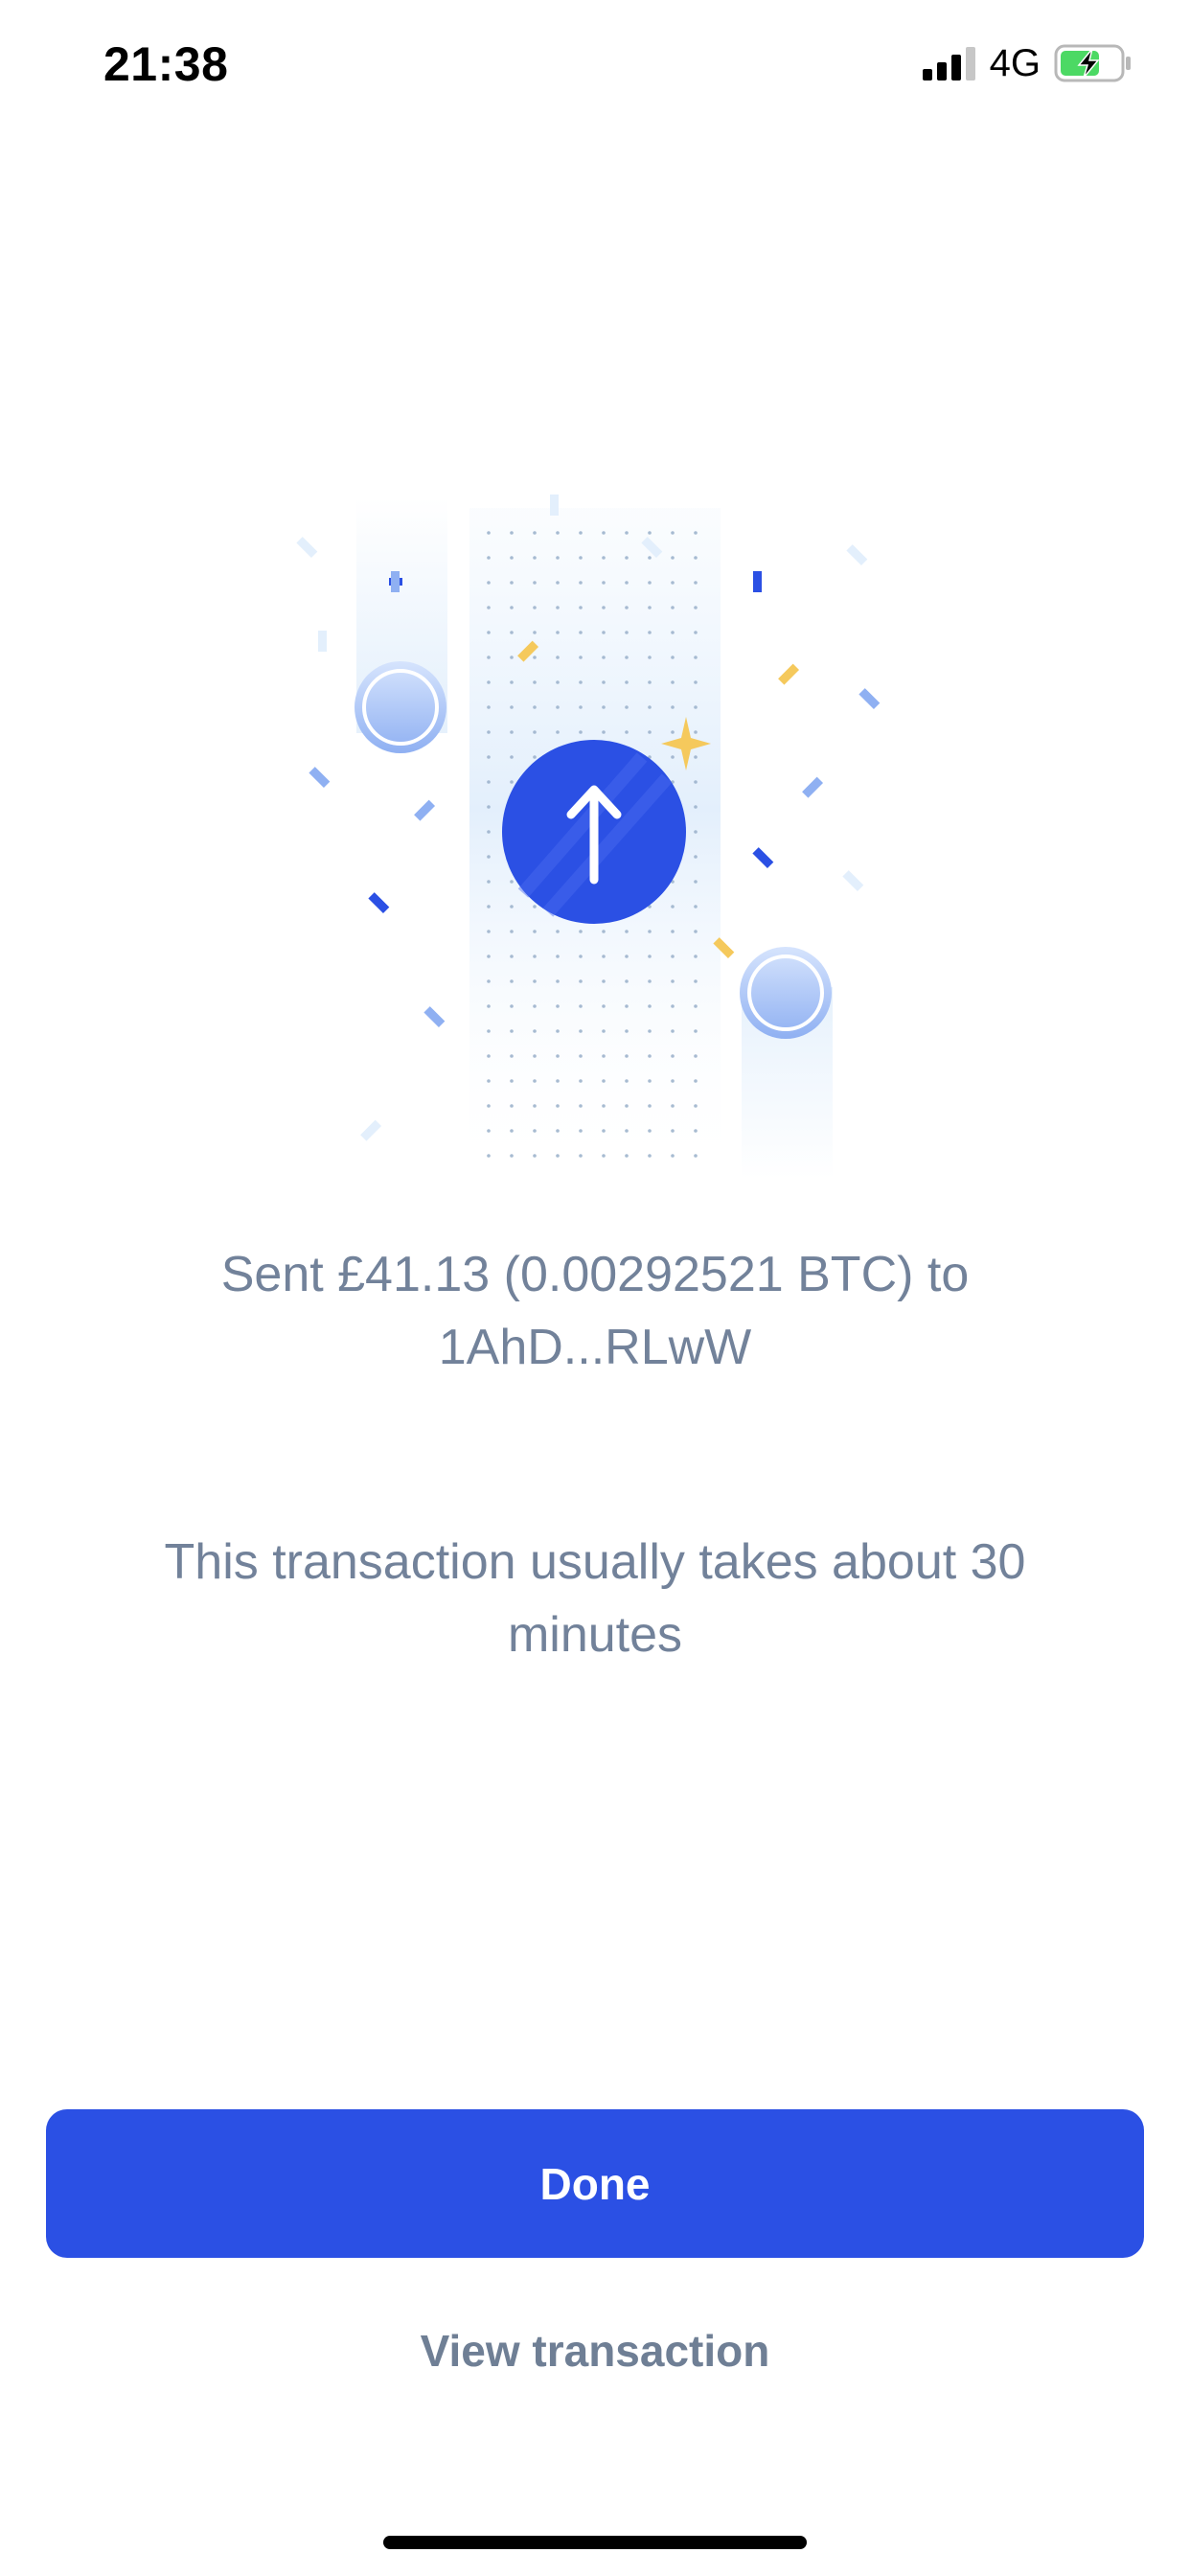  I want to click on battery-charging-icon, so click(1093, 63).